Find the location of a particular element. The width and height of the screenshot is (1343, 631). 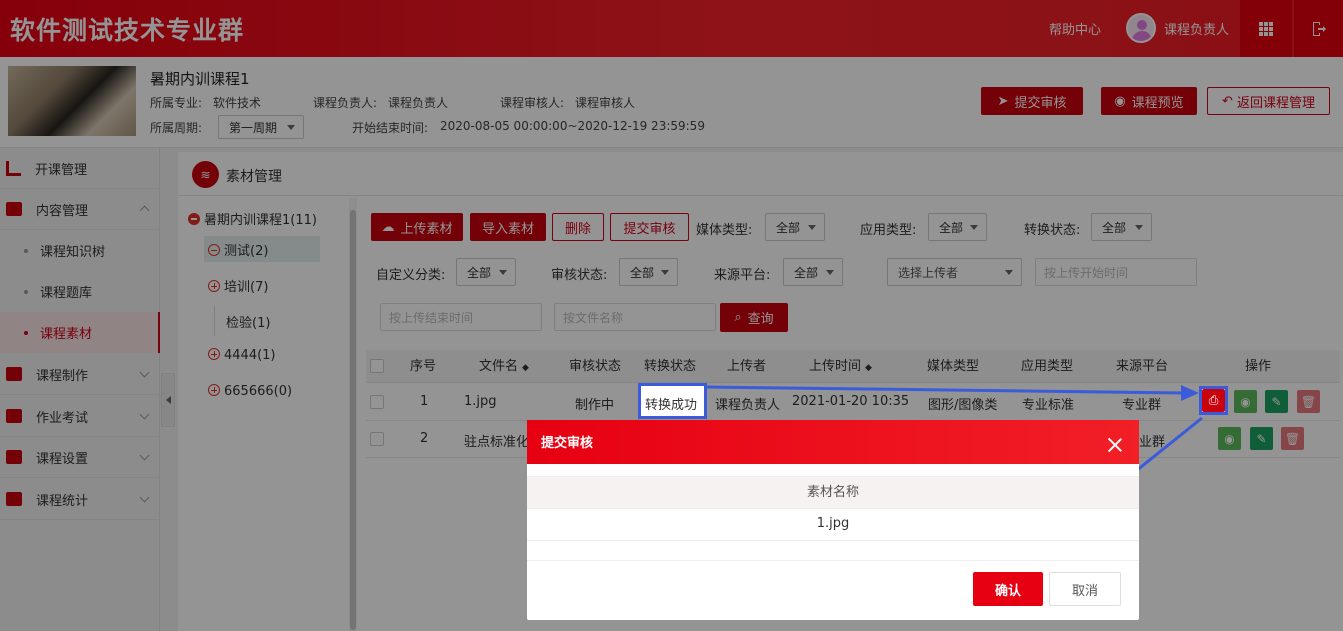

confirm-button: 确认 is located at coordinates (1008, 589).